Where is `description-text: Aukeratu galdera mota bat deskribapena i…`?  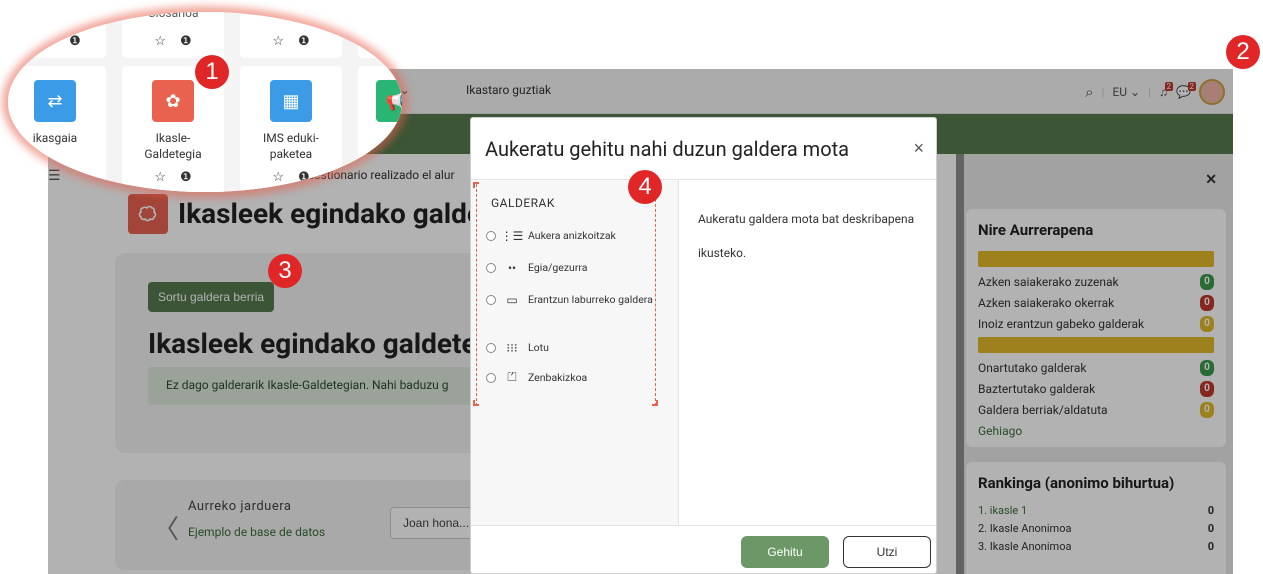
description-text: Aukeratu galdera mota bat deskribapena i… is located at coordinates (806, 236).